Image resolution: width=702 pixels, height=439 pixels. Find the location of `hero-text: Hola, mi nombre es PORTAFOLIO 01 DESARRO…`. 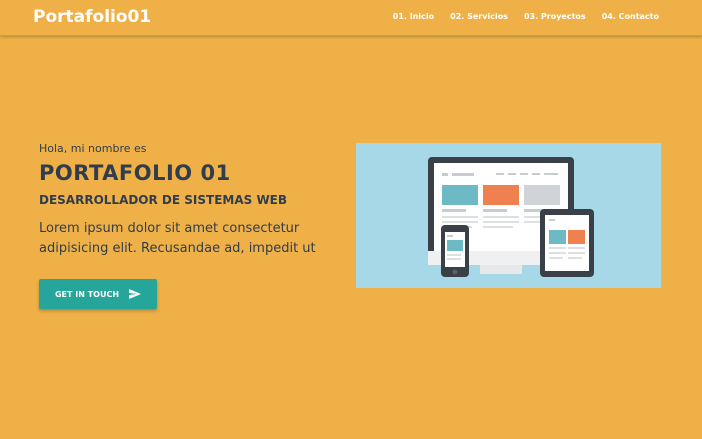

hero-text: Hola, mi nombre es PORTAFOLIO 01 DESARRO… is located at coordinates (189, 200).